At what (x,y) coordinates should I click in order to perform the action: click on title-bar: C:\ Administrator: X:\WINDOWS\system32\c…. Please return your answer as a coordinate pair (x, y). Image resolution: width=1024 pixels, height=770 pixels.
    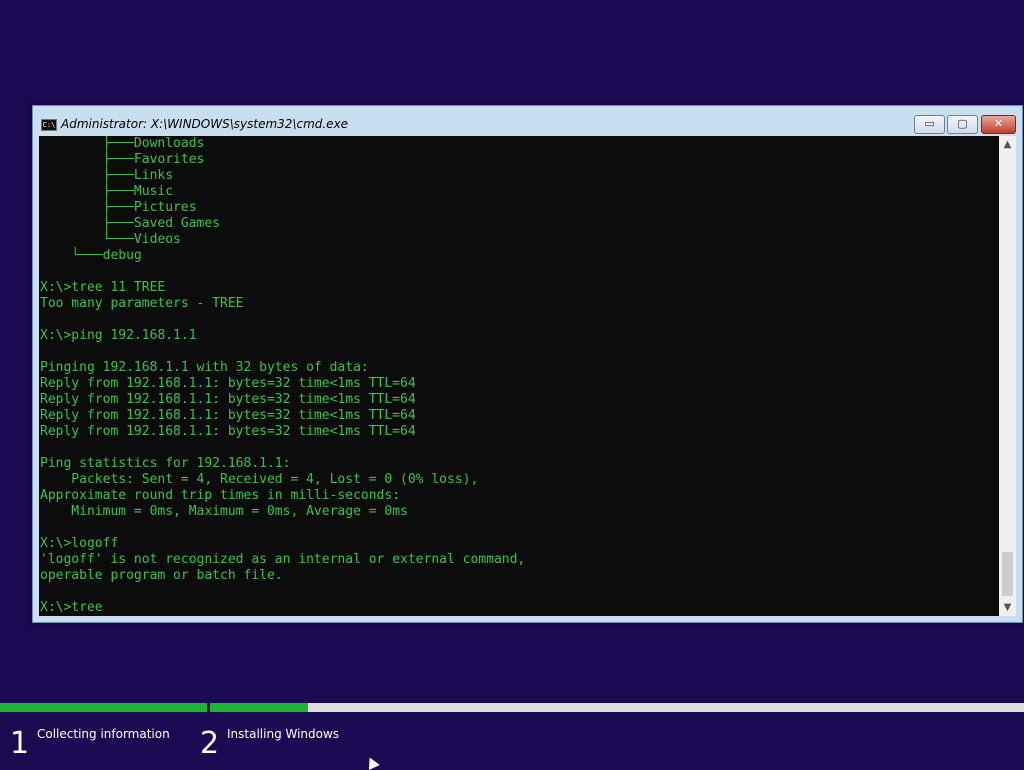
    Looking at the image, I should click on (527, 121).